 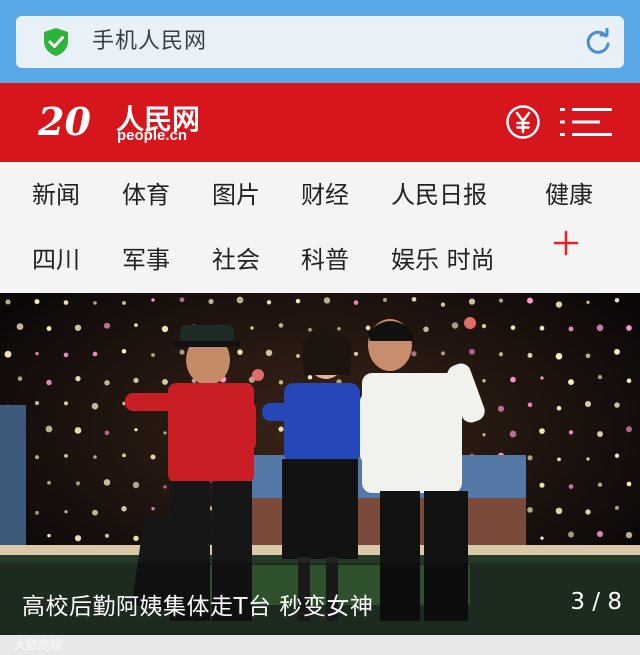 I want to click on footer-strip, so click(x=320, y=645).